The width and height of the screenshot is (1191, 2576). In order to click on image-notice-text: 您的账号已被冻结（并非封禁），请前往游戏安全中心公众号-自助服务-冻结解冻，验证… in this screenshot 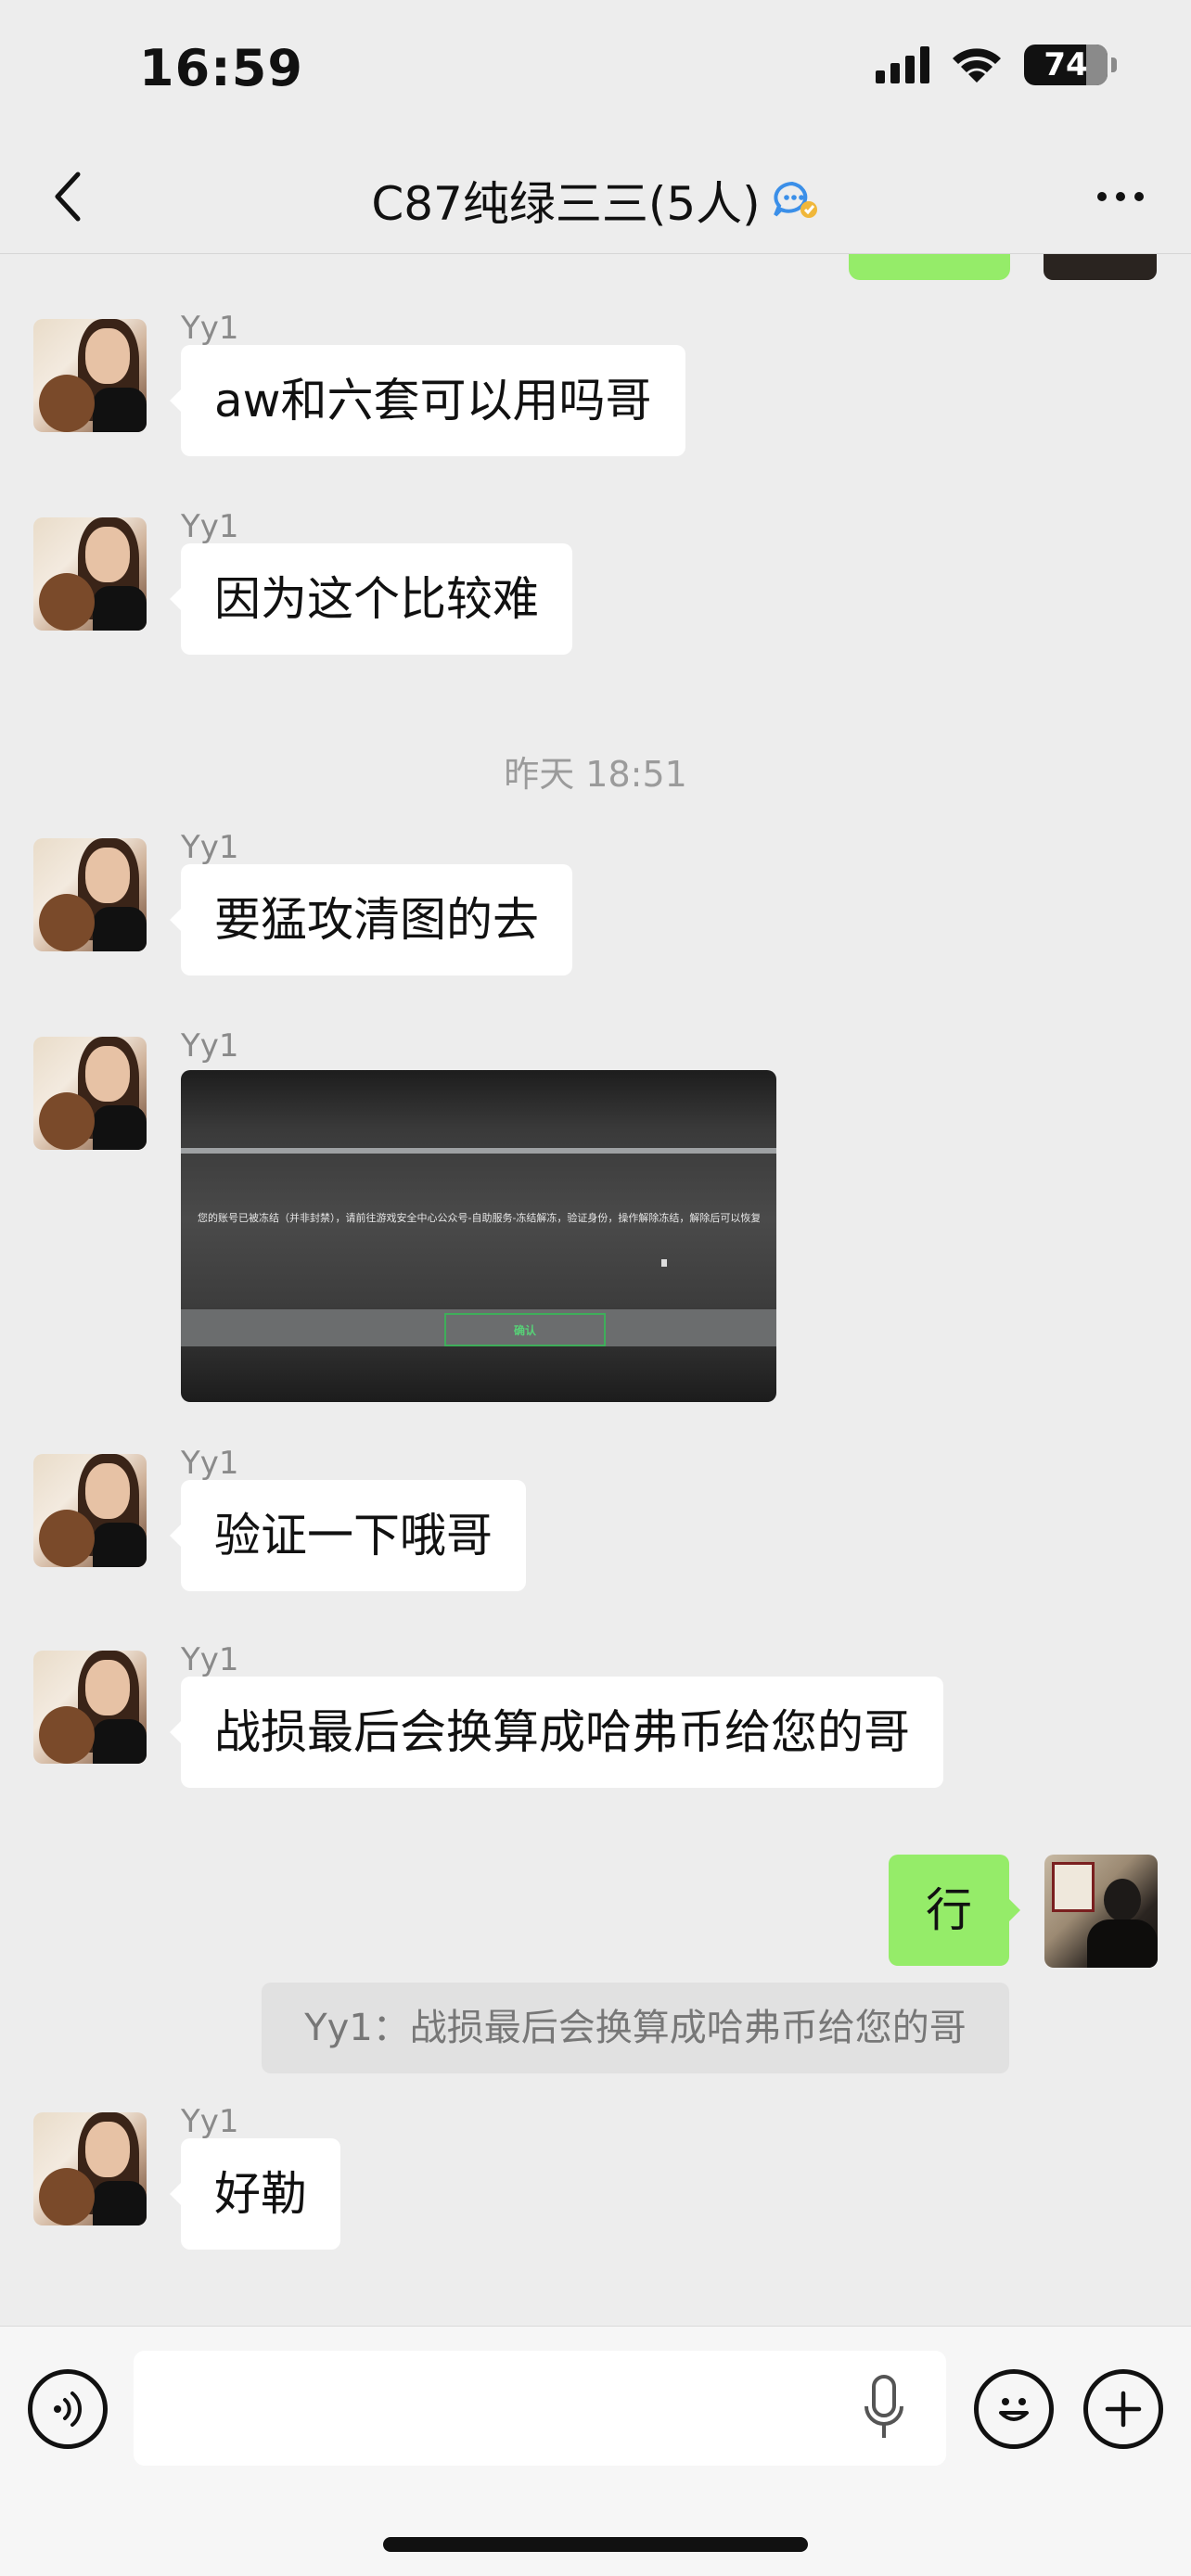, I will do `click(479, 1218)`.